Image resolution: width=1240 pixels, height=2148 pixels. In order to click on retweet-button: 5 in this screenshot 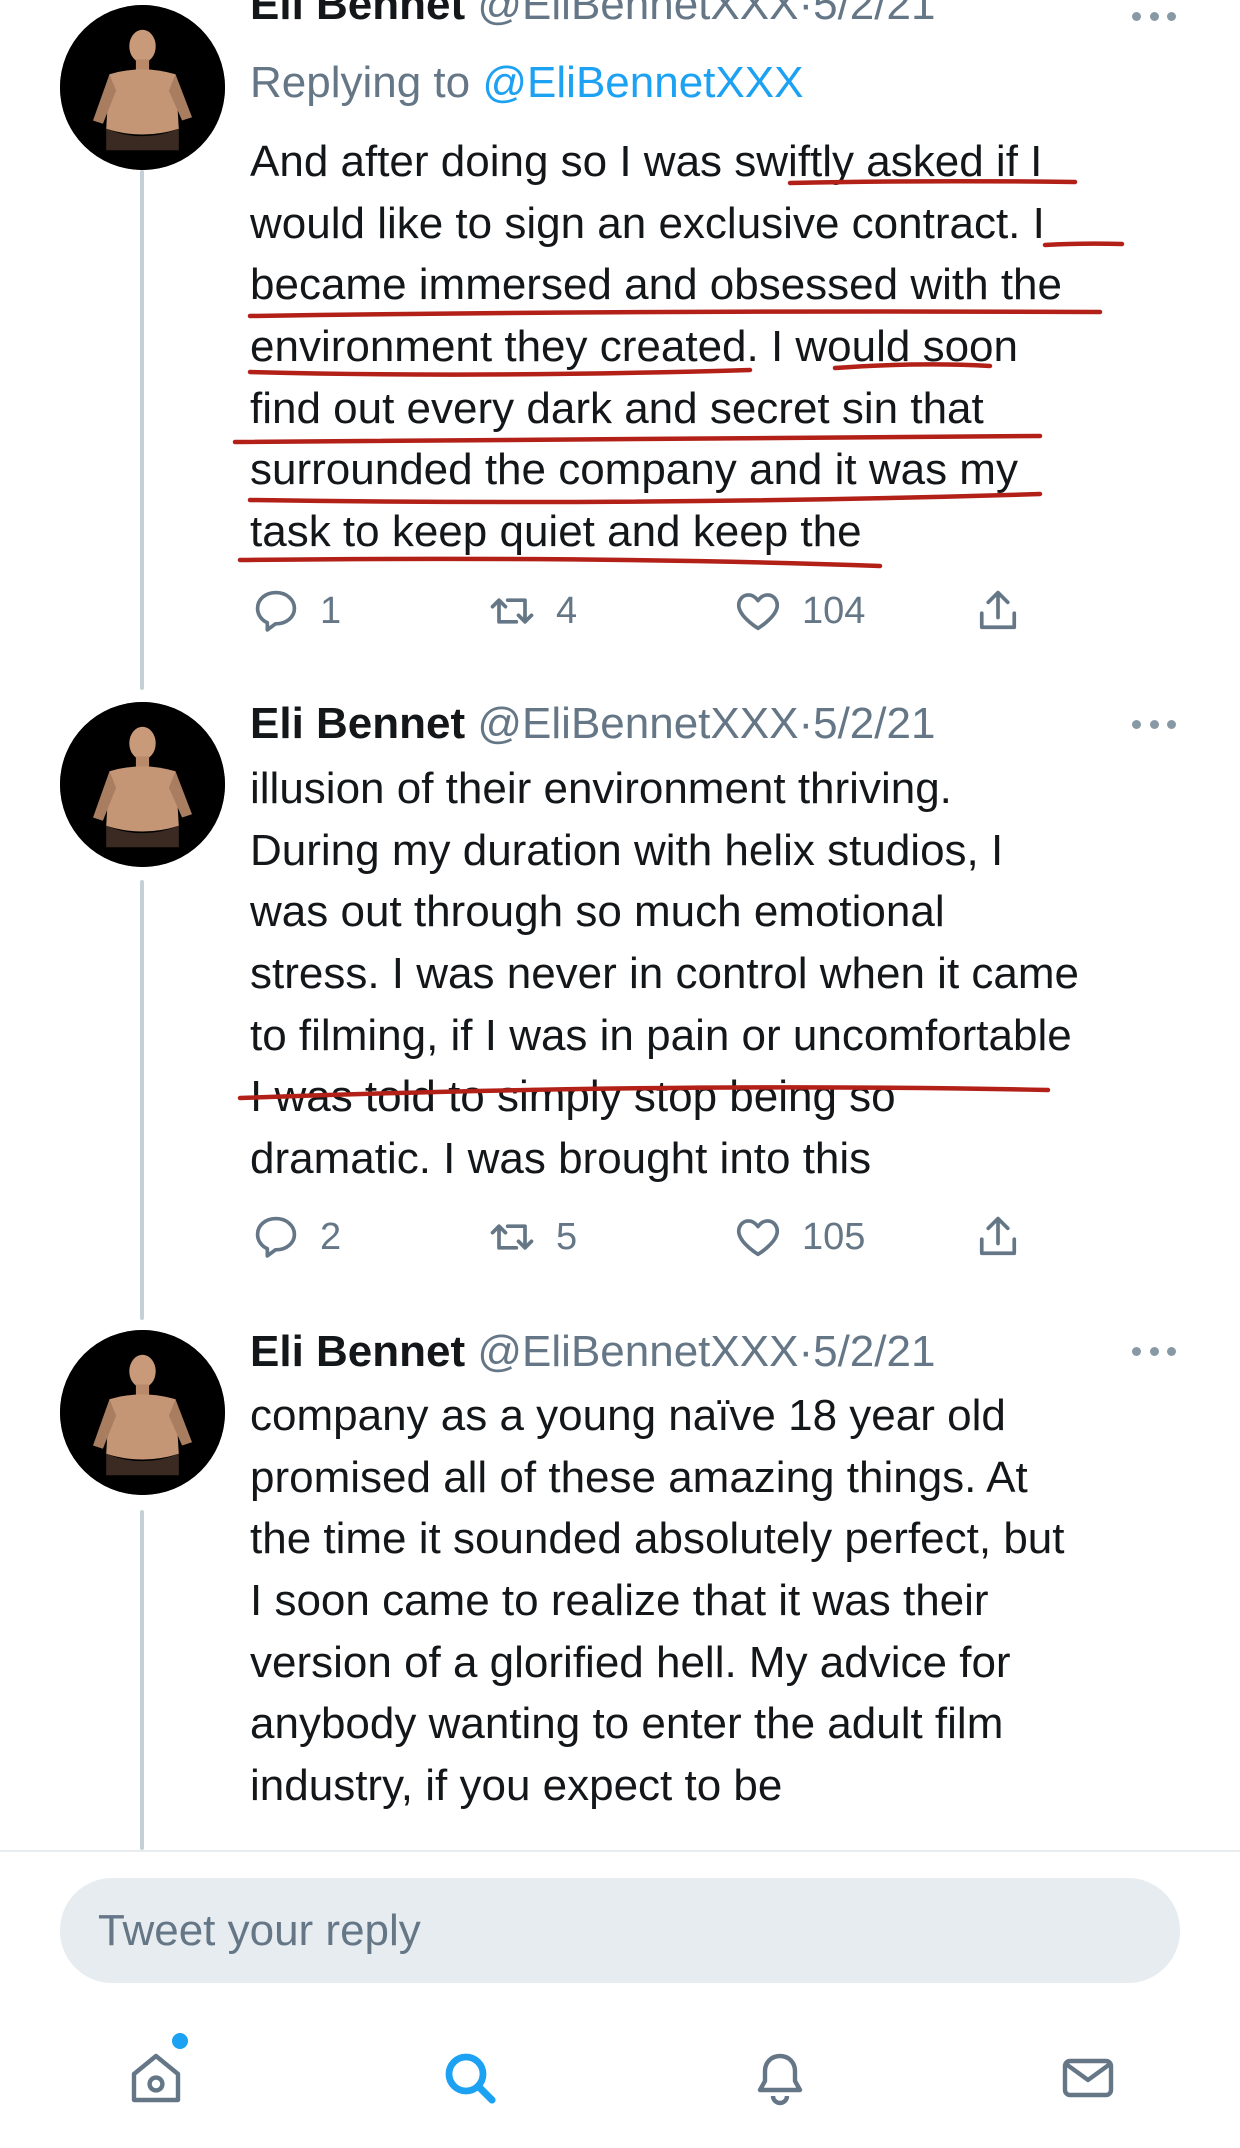, I will do `click(531, 1237)`.